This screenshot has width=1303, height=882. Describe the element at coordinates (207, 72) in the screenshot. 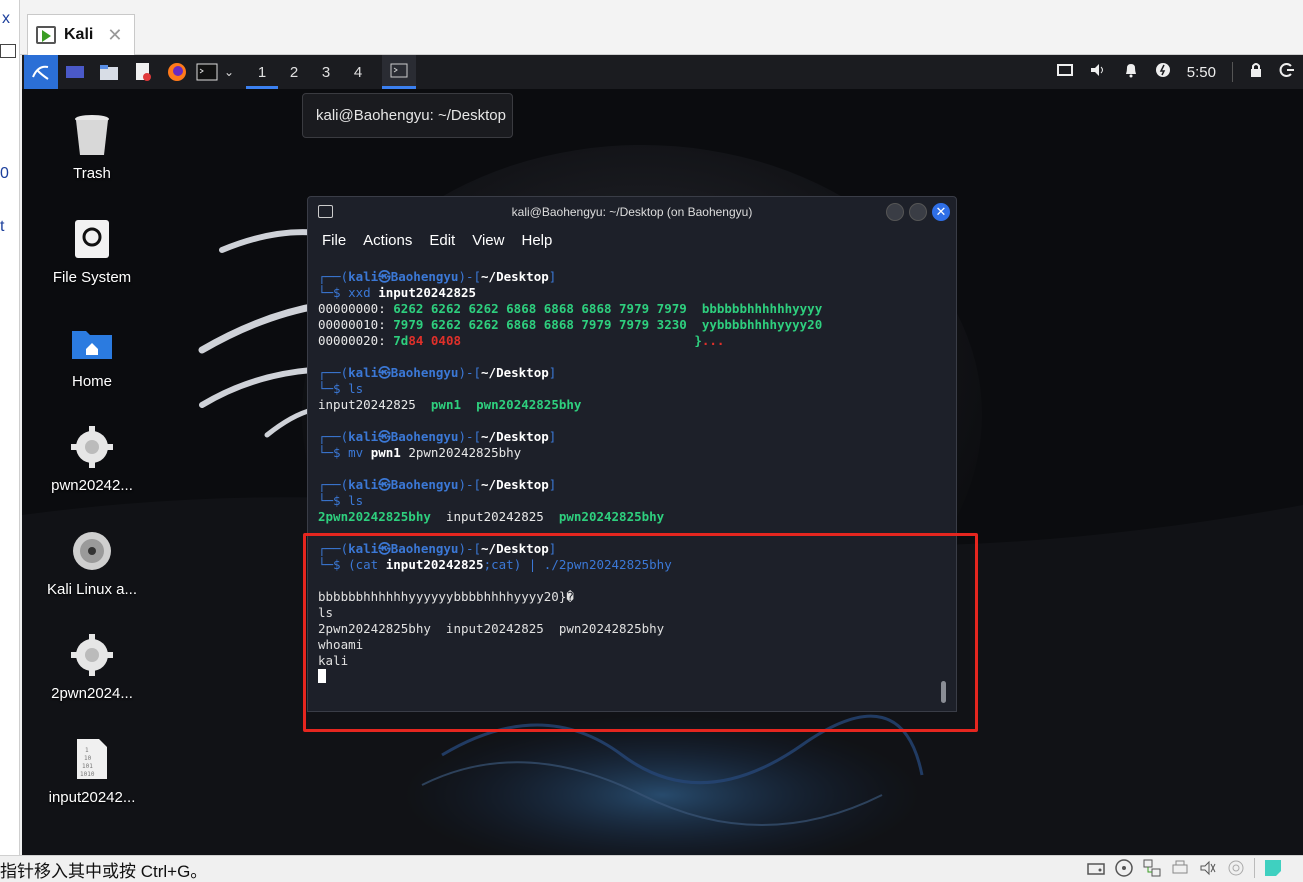

I see `terminal-launcher-icon` at that location.